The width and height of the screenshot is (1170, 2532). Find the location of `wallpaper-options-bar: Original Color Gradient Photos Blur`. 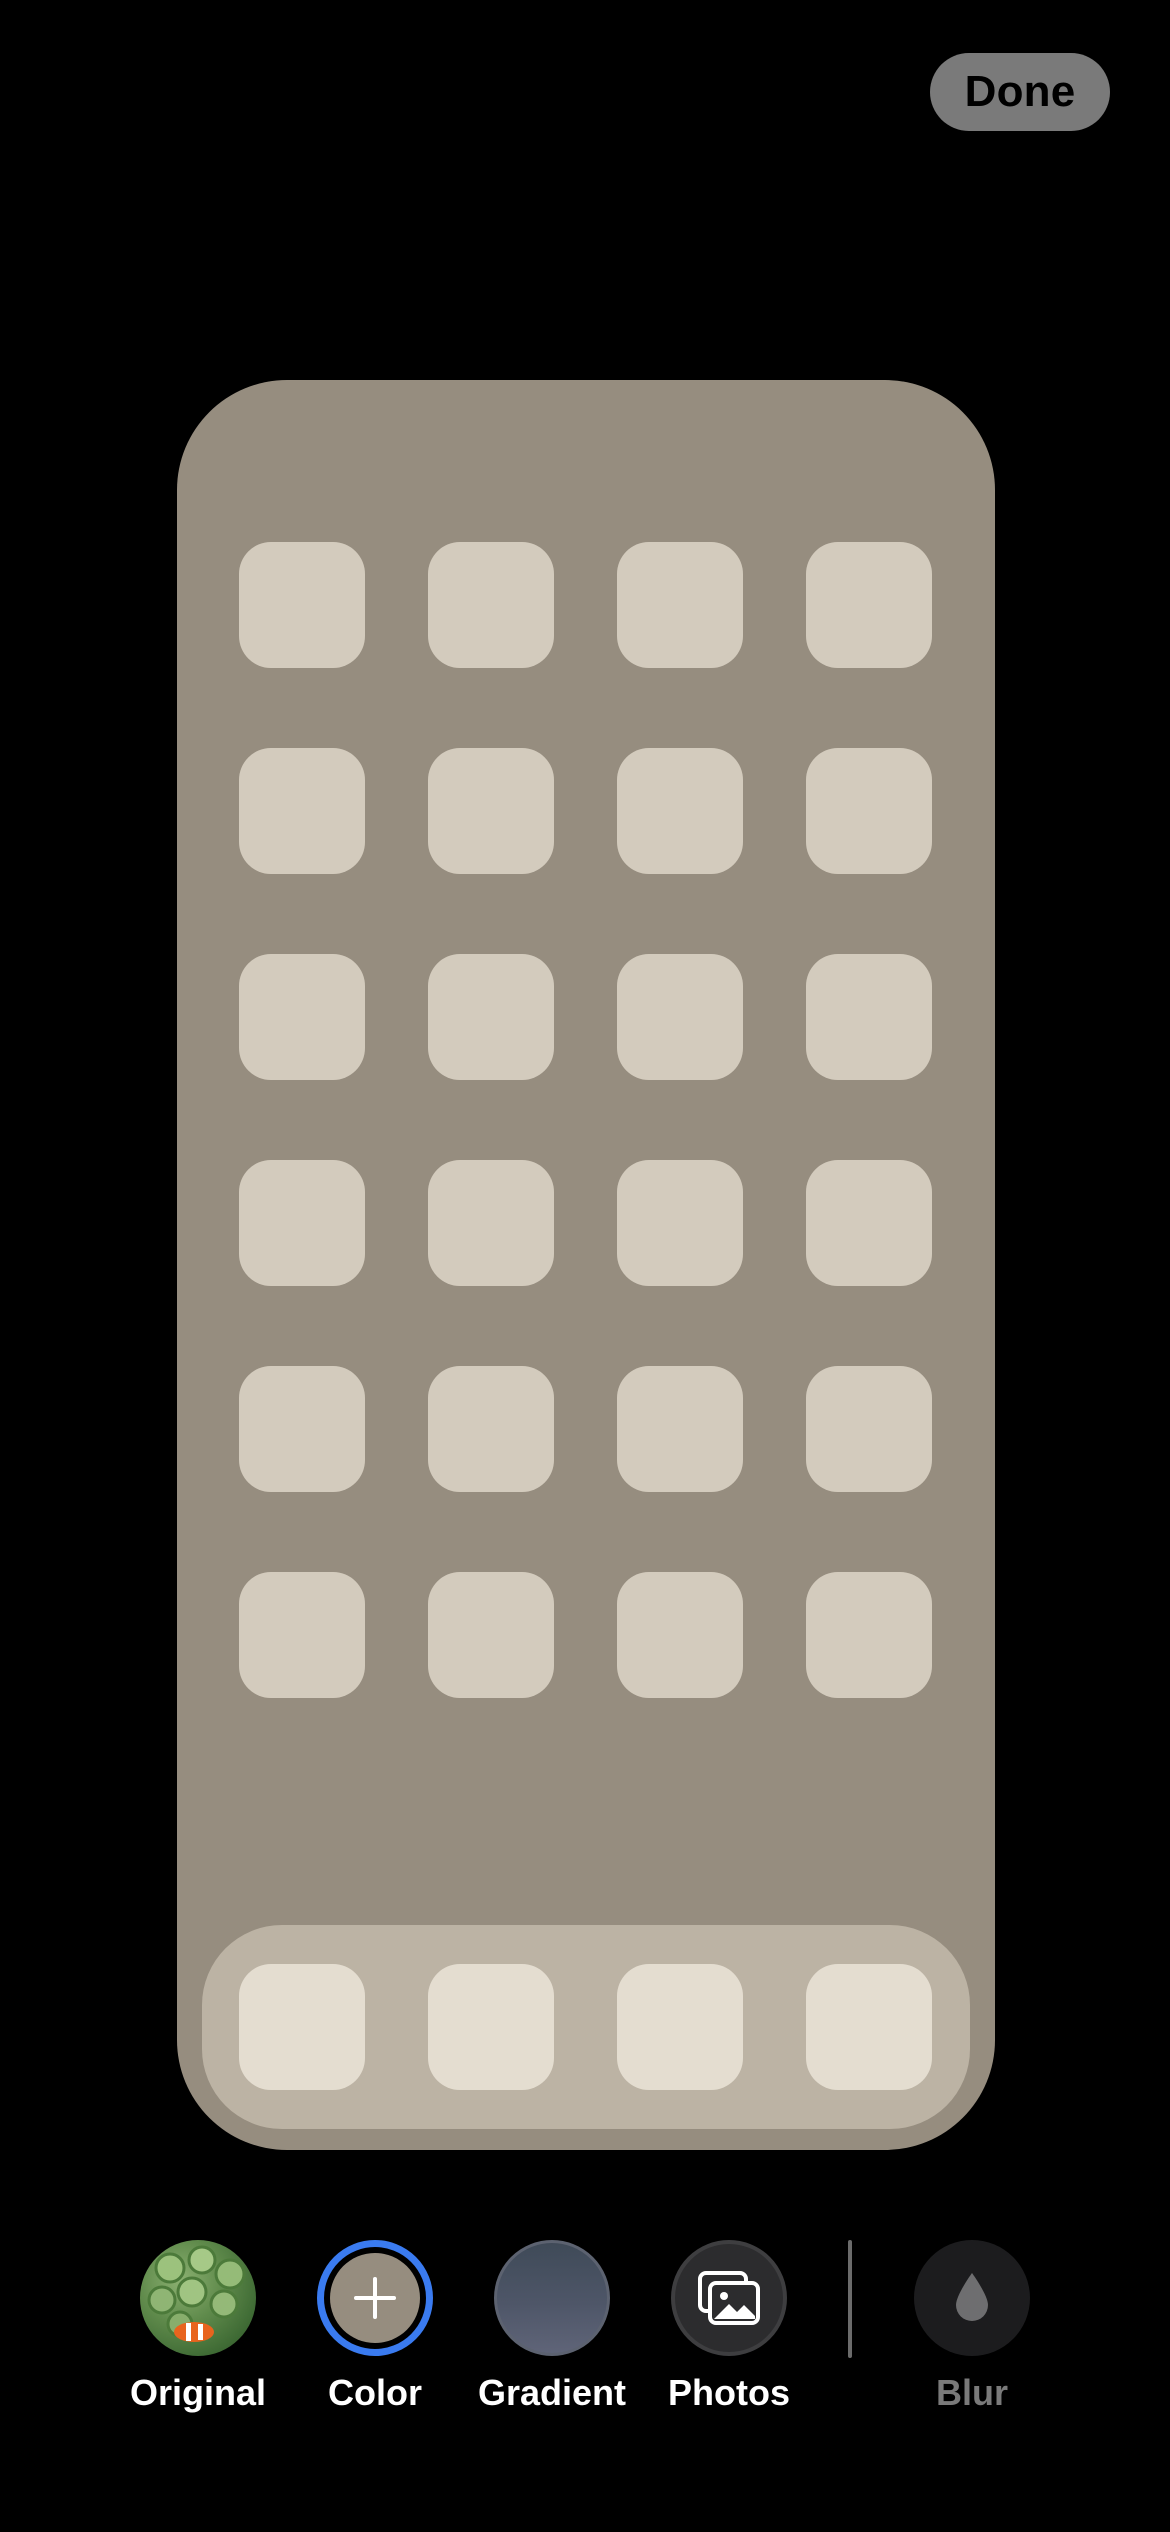

wallpaper-options-bar: Original Color Gradient Photos Blur is located at coordinates (585, 2340).